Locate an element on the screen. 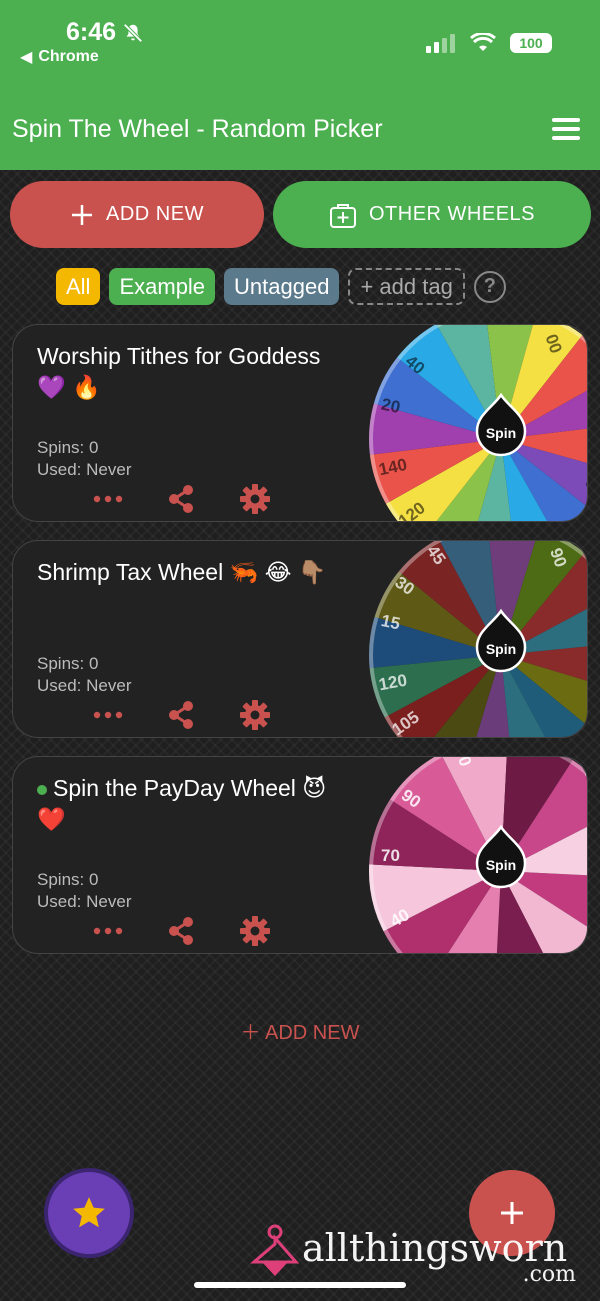 The height and width of the screenshot is (1301, 600). watermark-domain: .com is located at coordinates (549, 1274).